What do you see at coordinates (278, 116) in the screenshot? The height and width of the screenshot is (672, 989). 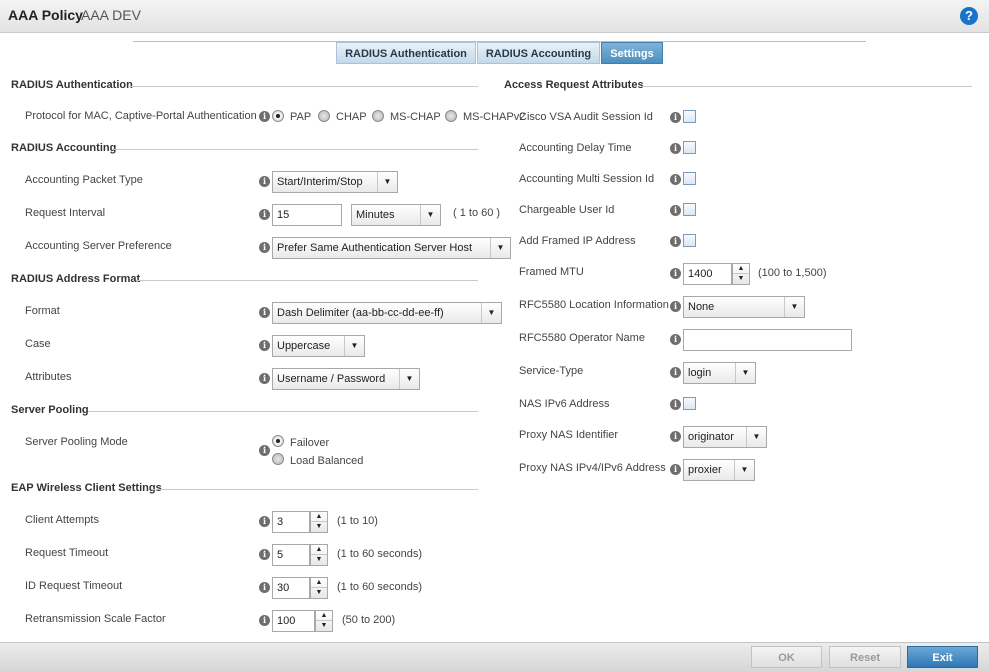 I see `radio-pap` at bounding box center [278, 116].